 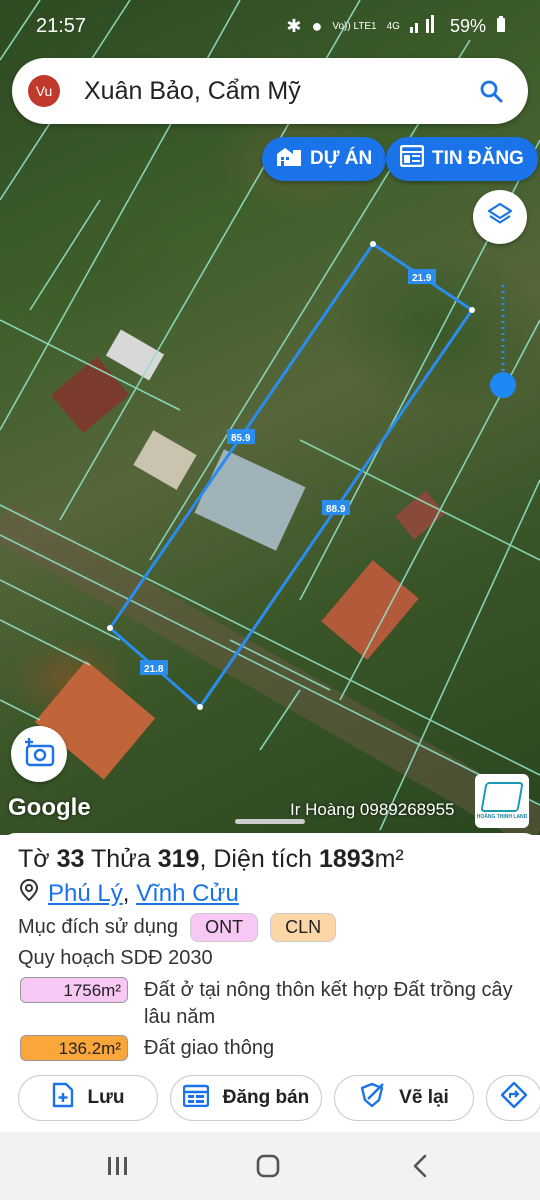 What do you see at coordinates (467, 26) in the screenshot?
I see `battery-level: 59%` at bounding box center [467, 26].